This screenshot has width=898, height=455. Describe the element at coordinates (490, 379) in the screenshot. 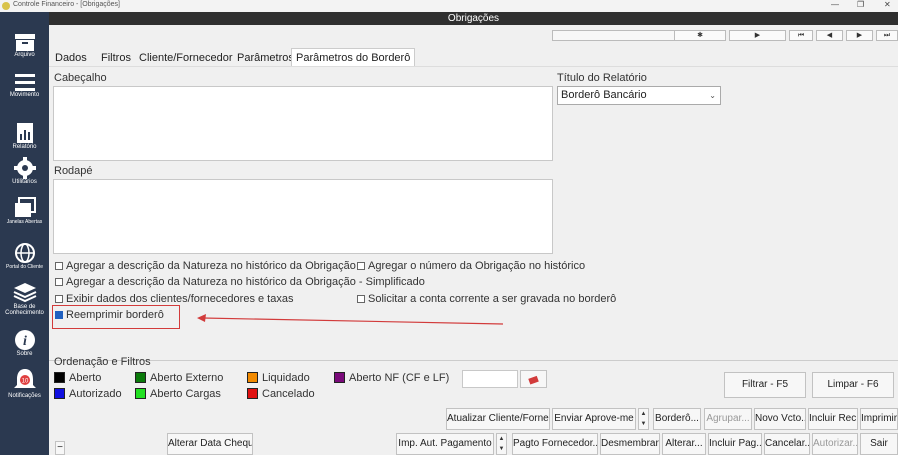

I see `filter-input` at that location.